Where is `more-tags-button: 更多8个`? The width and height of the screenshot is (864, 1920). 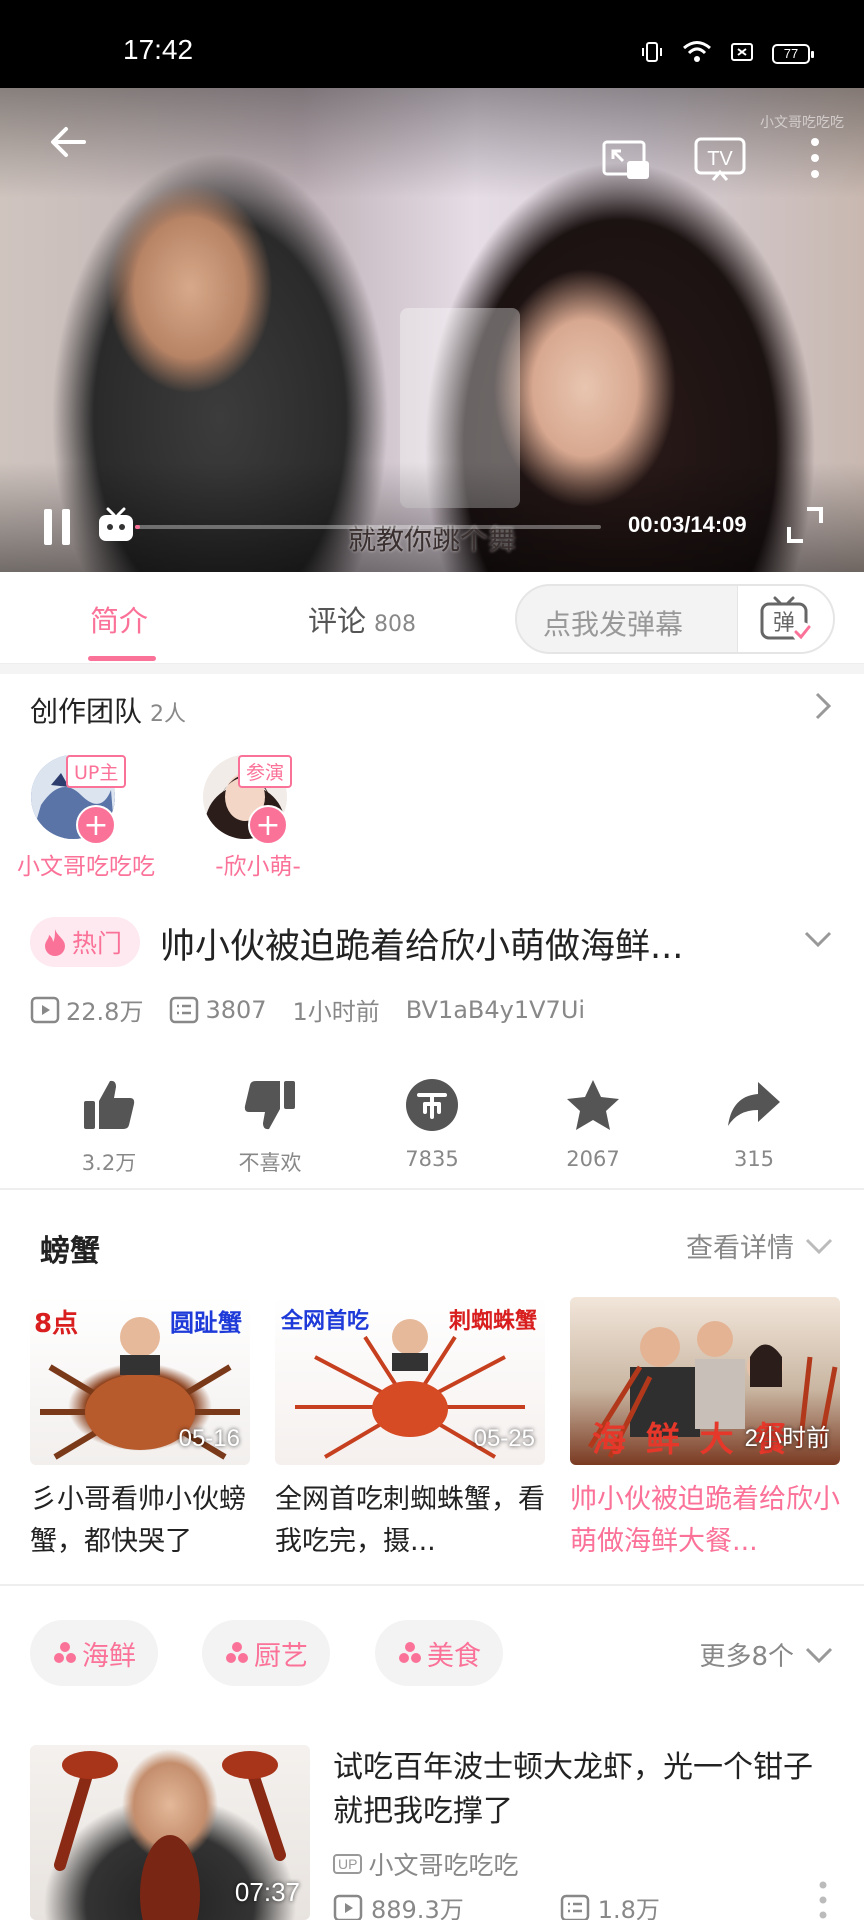 more-tags-button: 更多8个 is located at coordinates (766, 1654).